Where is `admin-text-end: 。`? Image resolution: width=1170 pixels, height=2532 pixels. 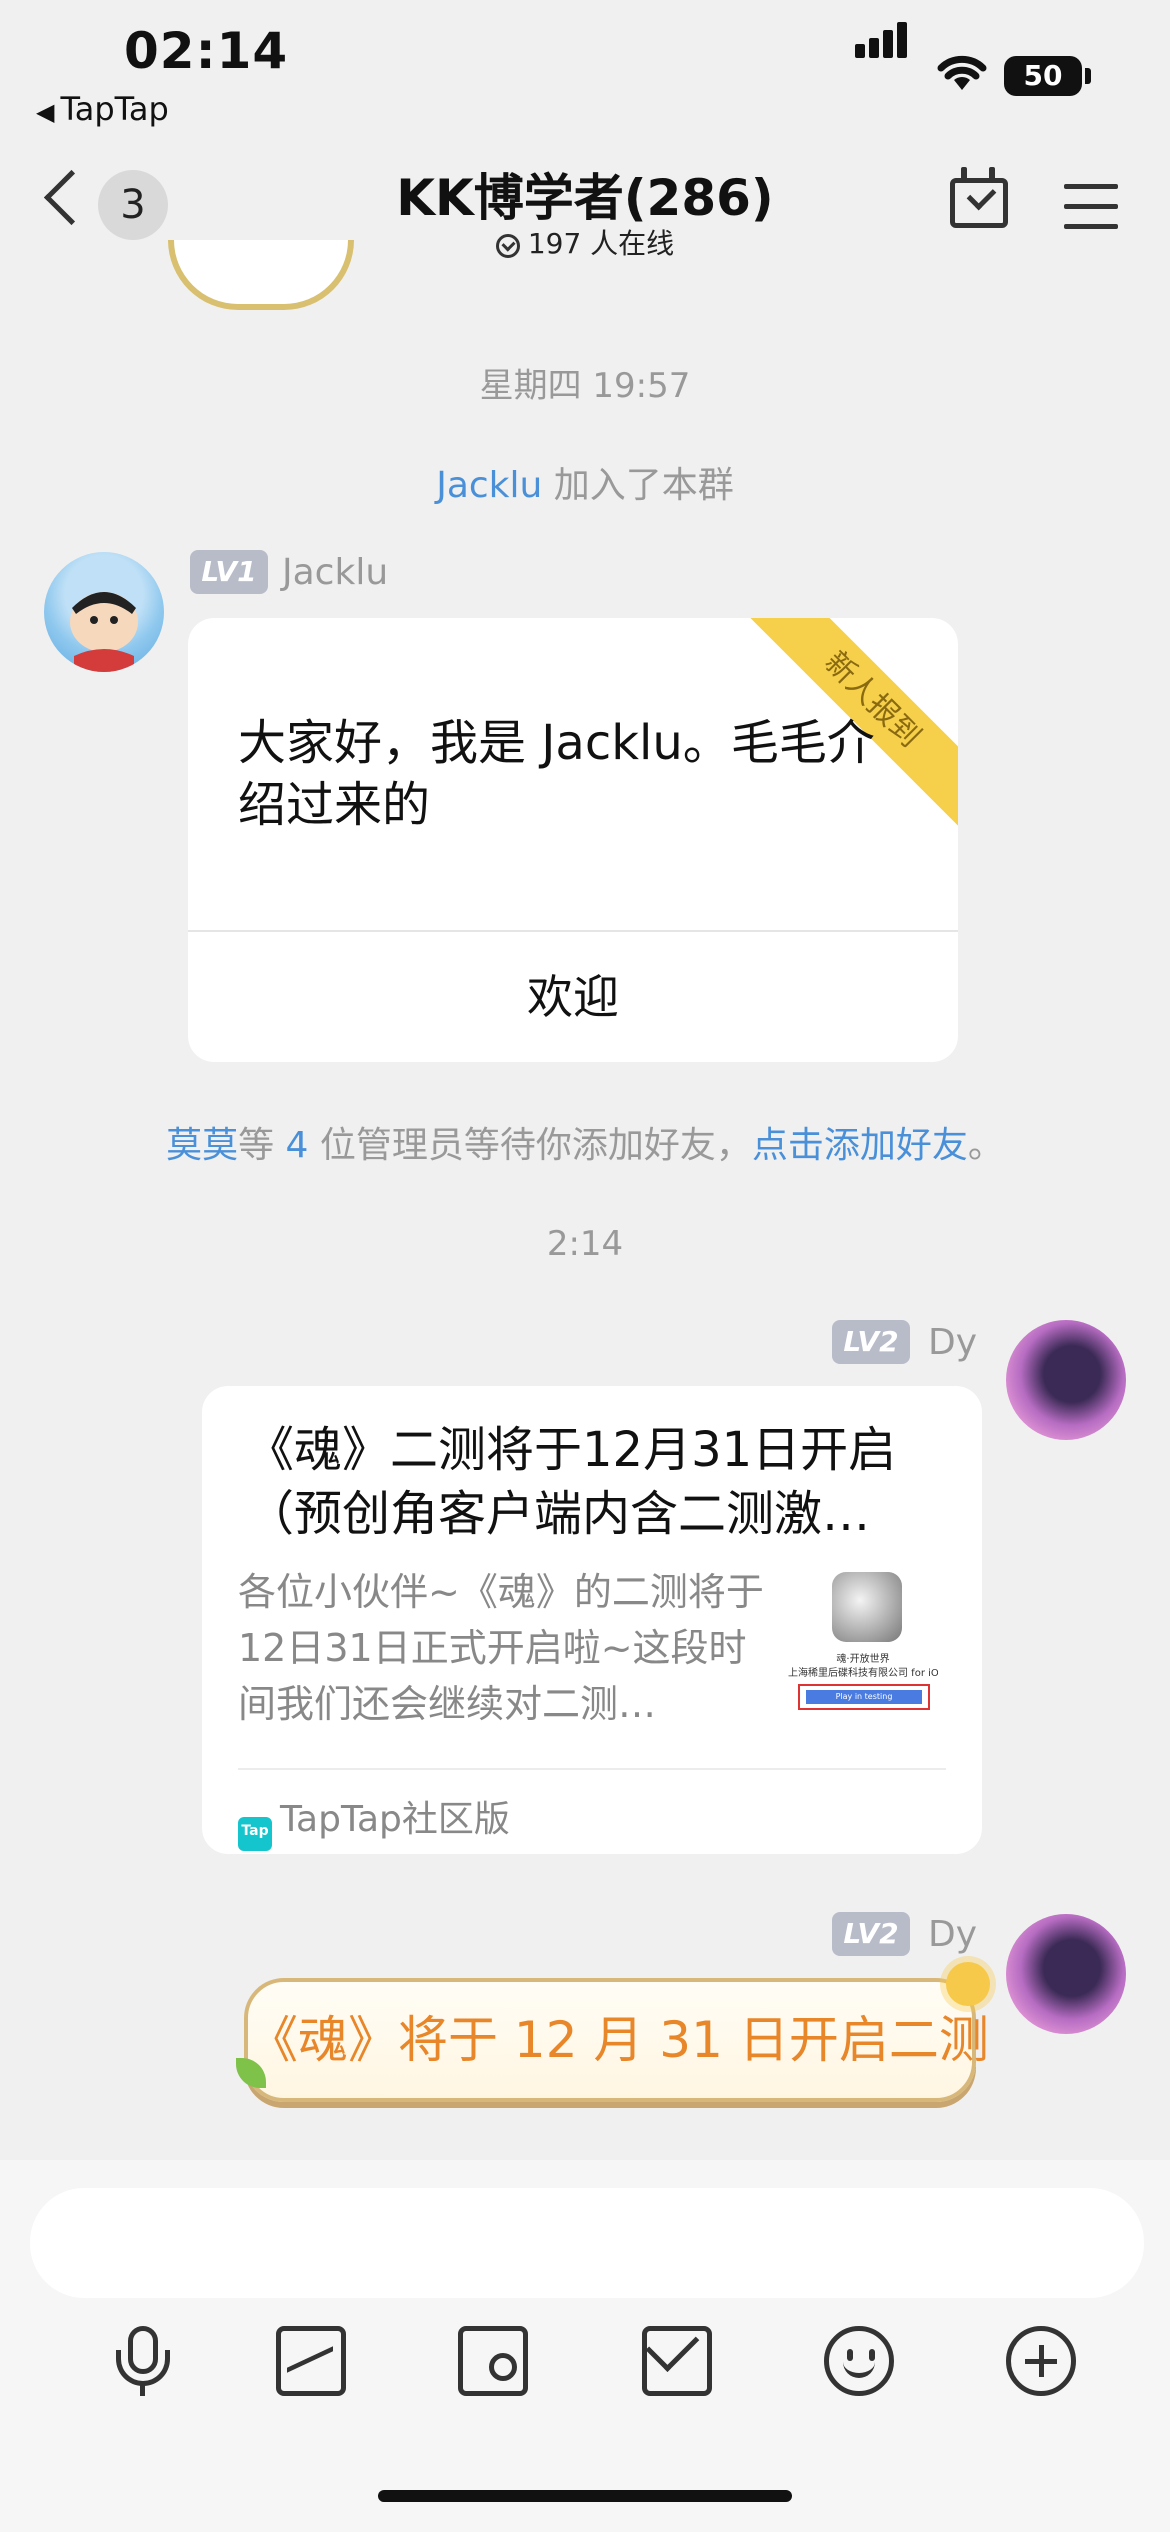
admin-text-end: 。 is located at coordinates (985, 1145).